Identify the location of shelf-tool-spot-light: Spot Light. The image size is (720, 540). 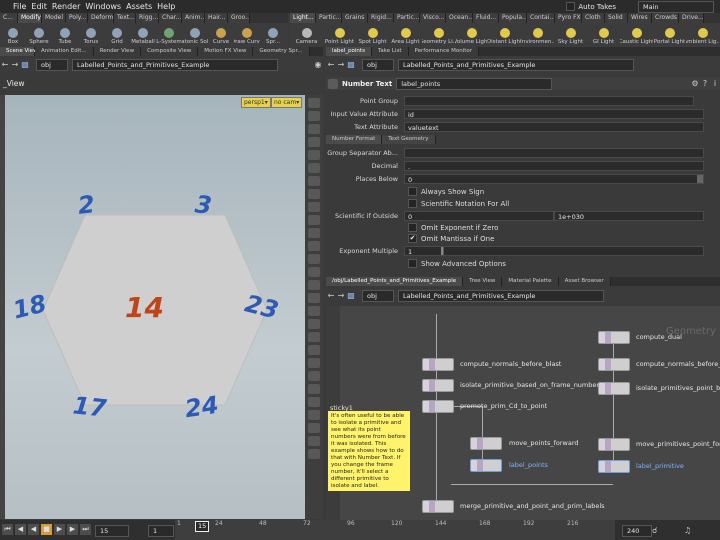
(372, 35).